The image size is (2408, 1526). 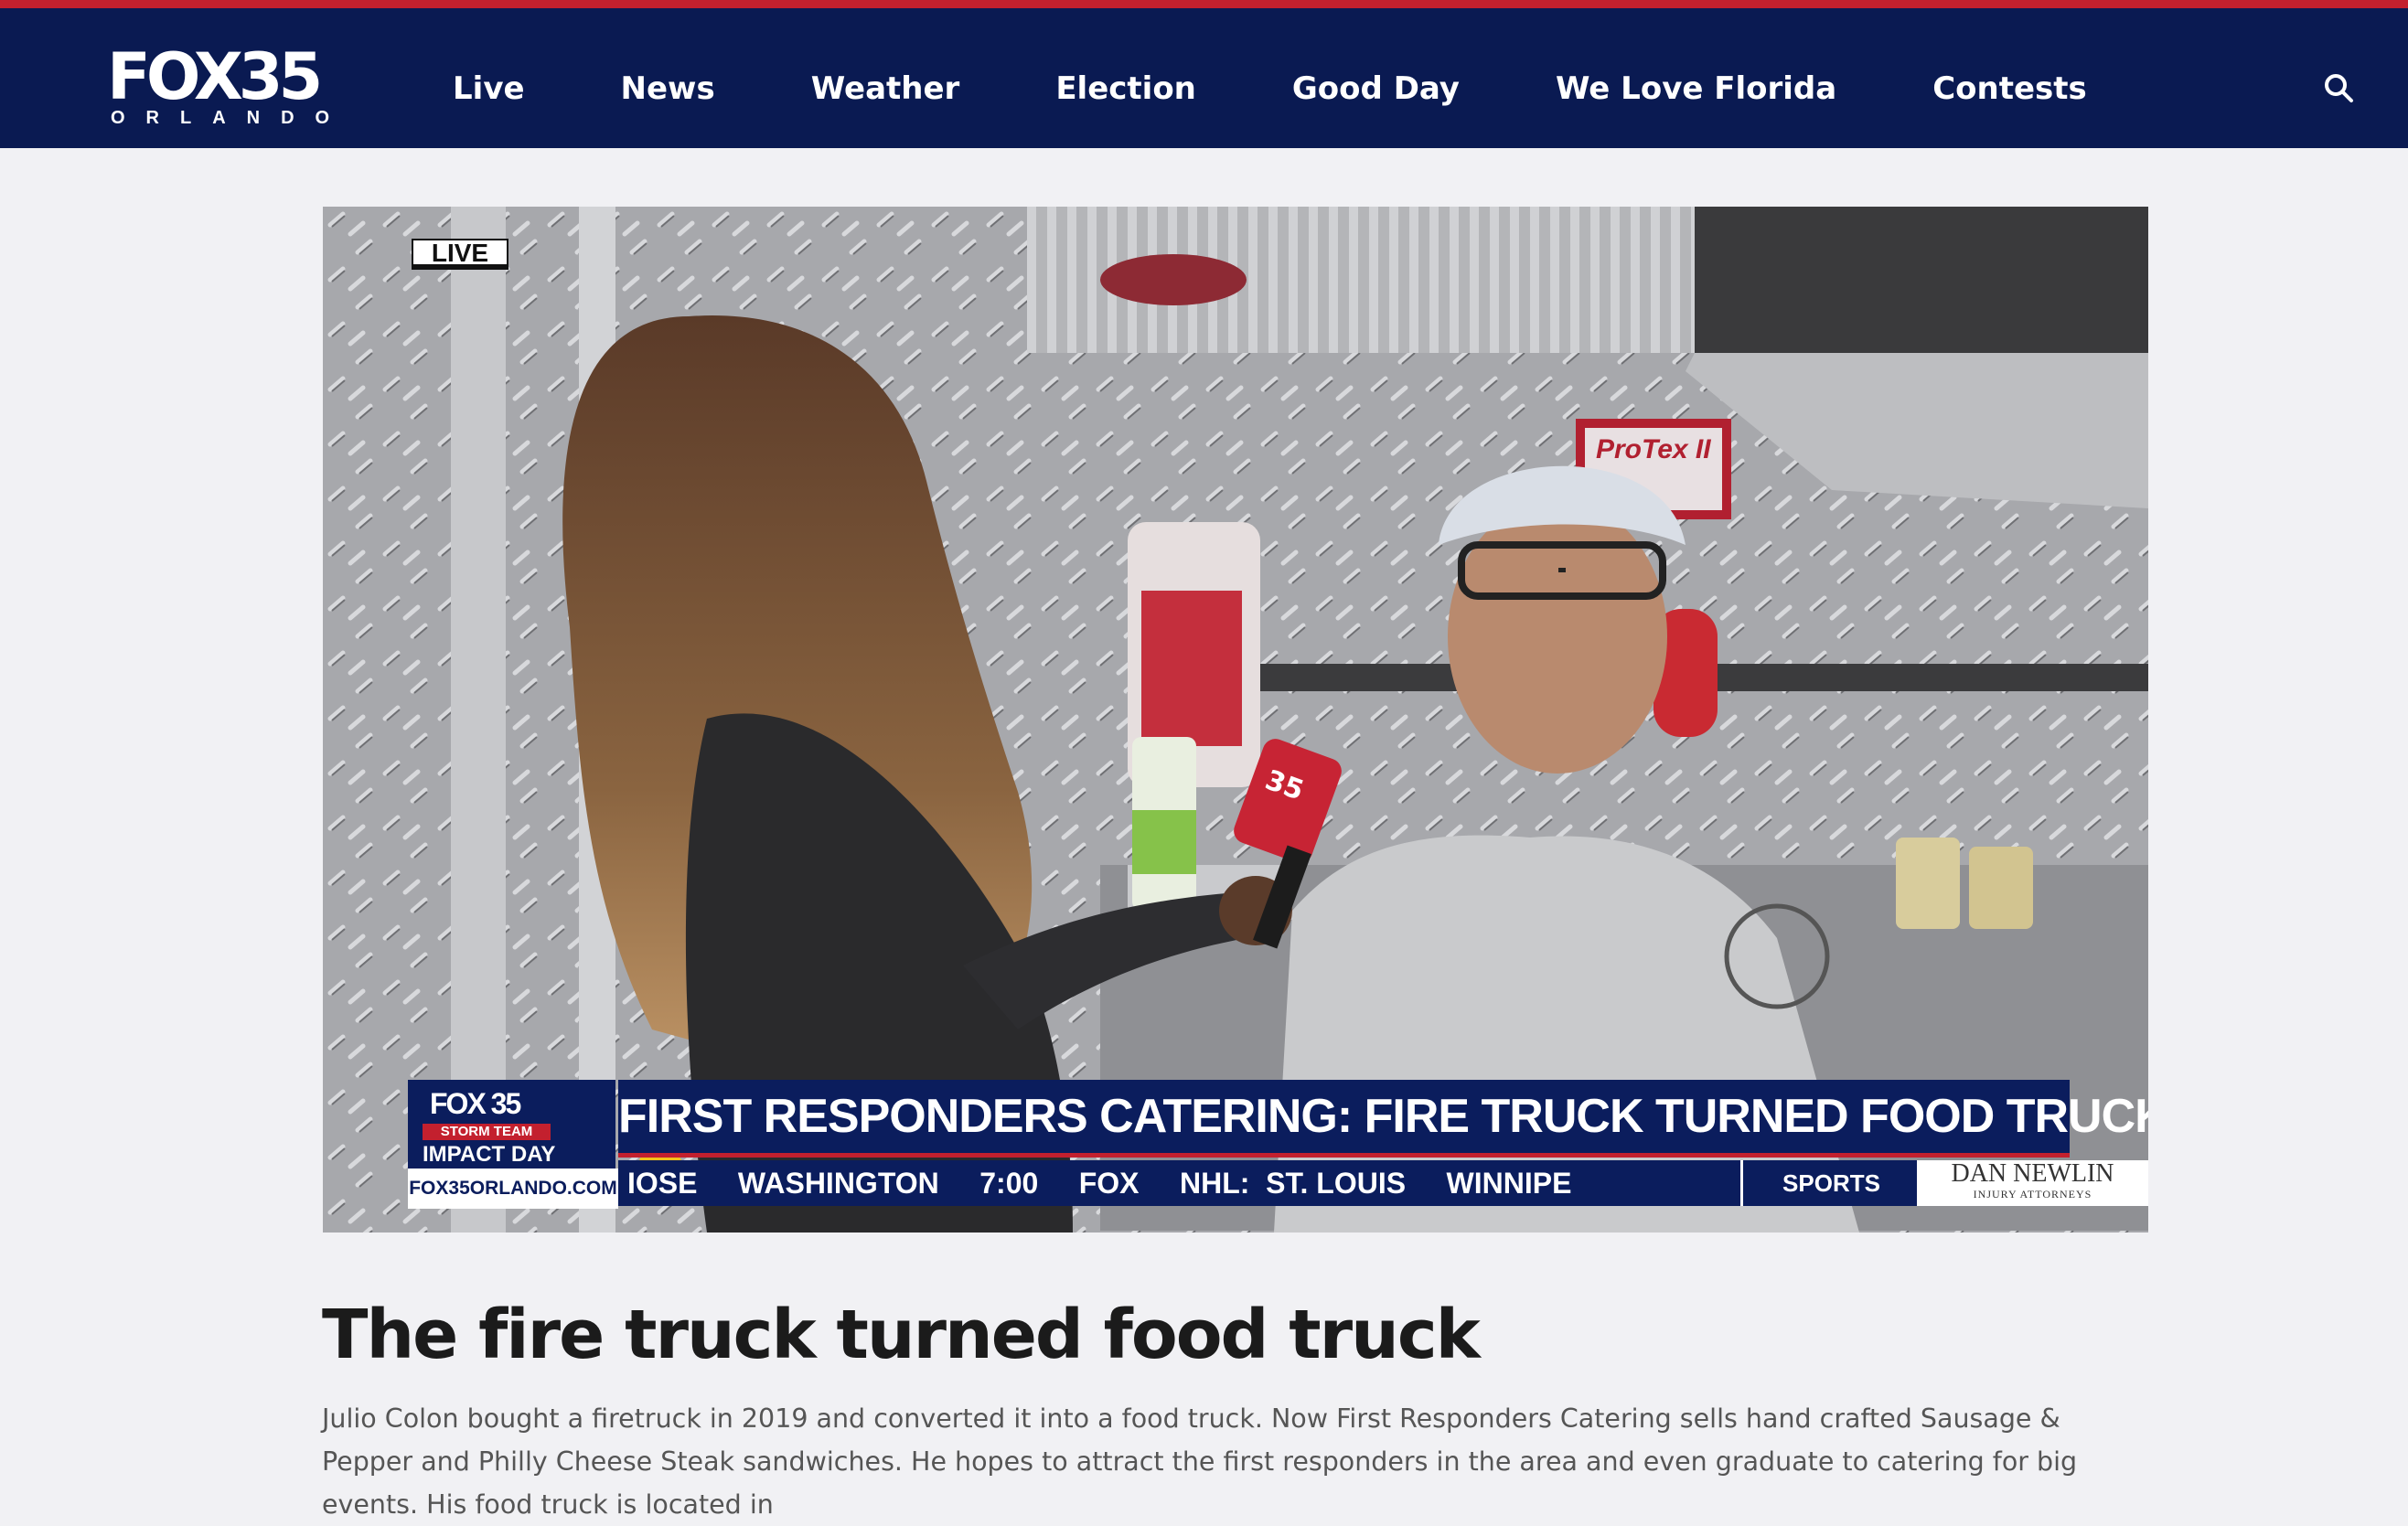 What do you see at coordinates (901, 1335) in the screenshot?
I see `article-title: The fire truck turned food truck` at bounding box center [901, 1335].